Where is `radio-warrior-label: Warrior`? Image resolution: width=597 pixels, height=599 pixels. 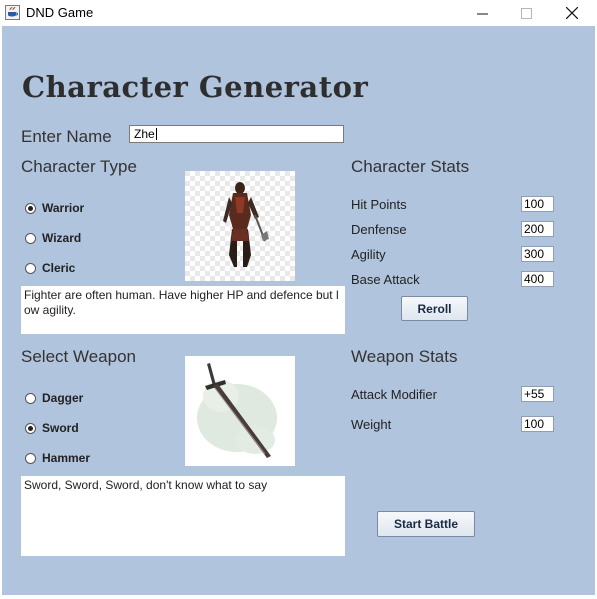
radio-warrior-label: Warrior is located at coordinates (63, 208).